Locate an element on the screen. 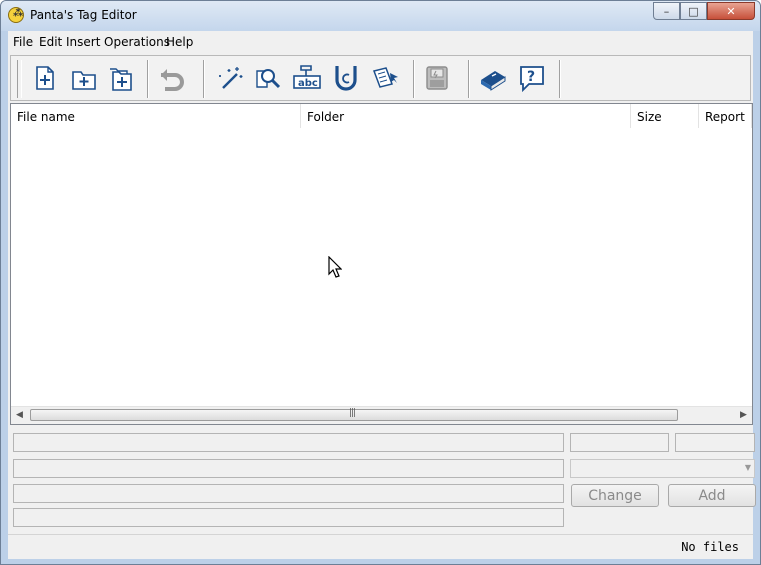  maximize-button: □ is located at coordinates (693, 11).